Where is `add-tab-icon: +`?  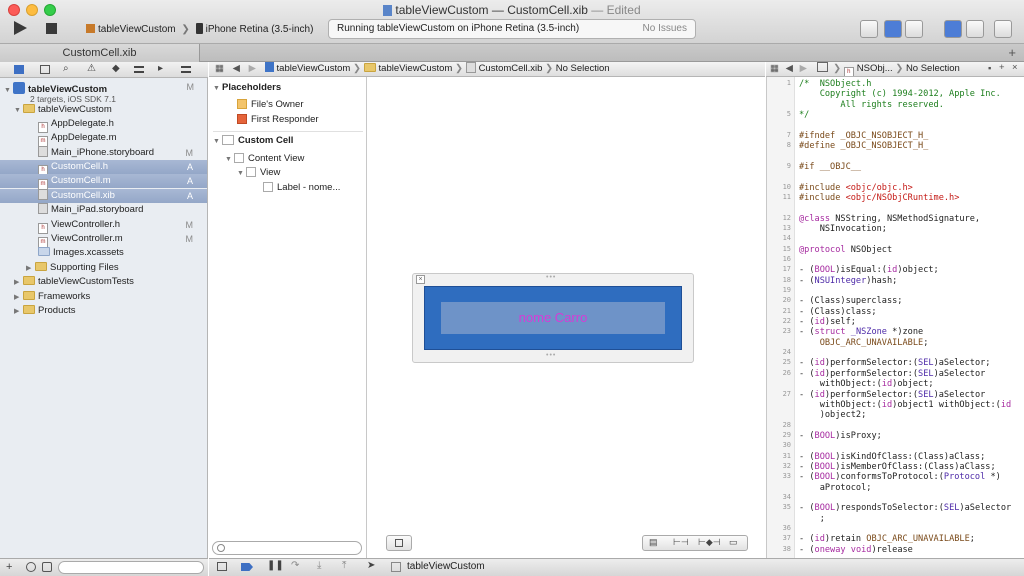
add-tab-icon: + is located at coordinates (1012, 52).